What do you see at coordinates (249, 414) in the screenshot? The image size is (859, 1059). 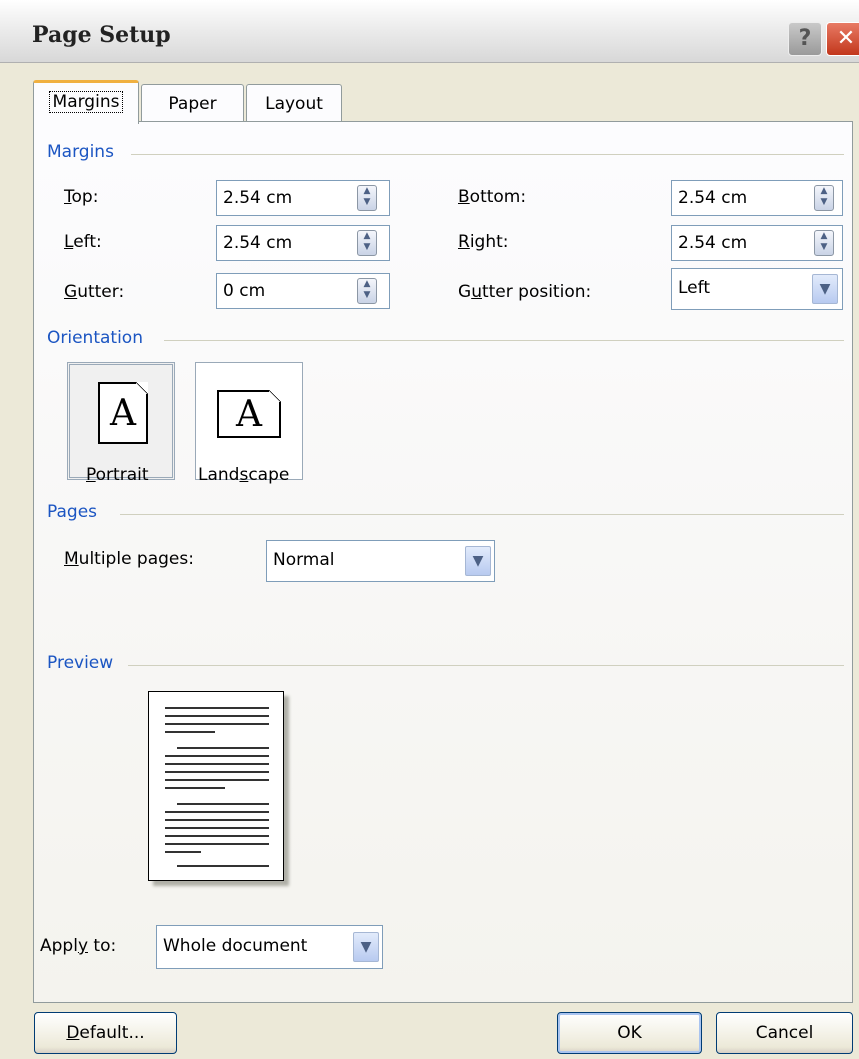 I see `landscape-page-icon: A` at bounding box center [249, 414].